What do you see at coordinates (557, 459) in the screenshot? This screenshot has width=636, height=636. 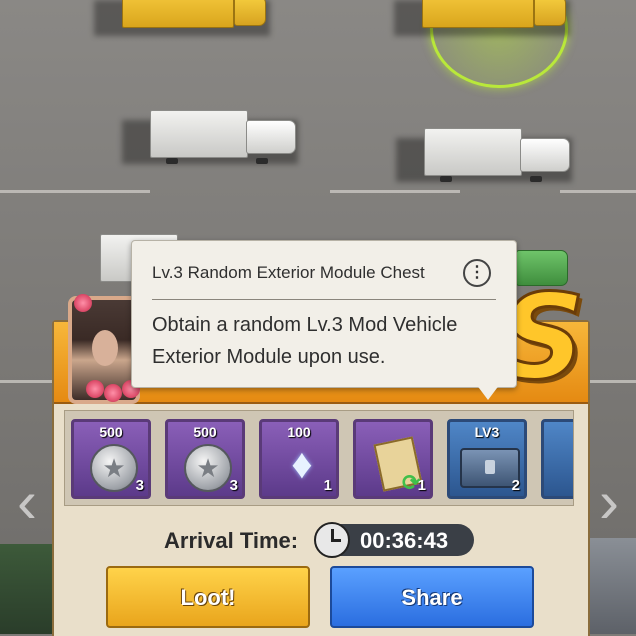 I see `reward-item-partial` at bounding box center [557, 459].